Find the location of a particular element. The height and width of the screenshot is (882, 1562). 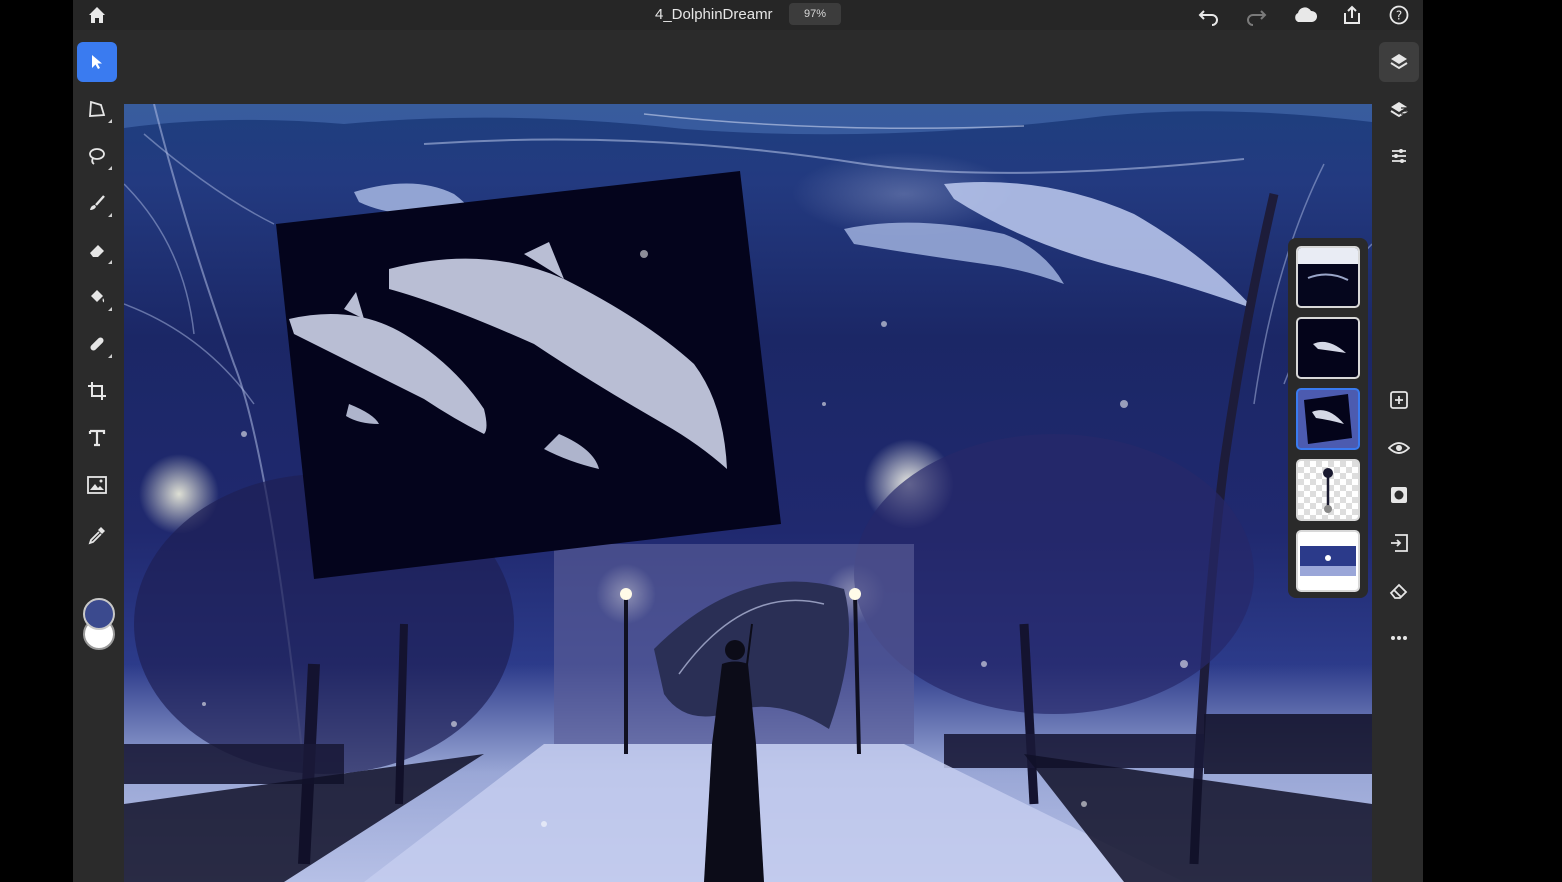

brush-icon is located at coordinates (97, 202).